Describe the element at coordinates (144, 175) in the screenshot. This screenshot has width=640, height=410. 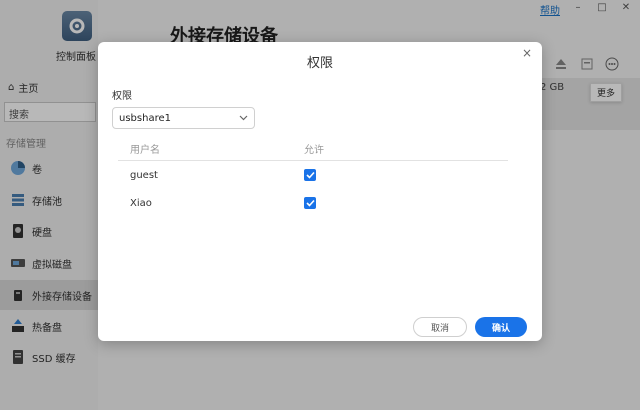
I see `user-name: guest` at that location.